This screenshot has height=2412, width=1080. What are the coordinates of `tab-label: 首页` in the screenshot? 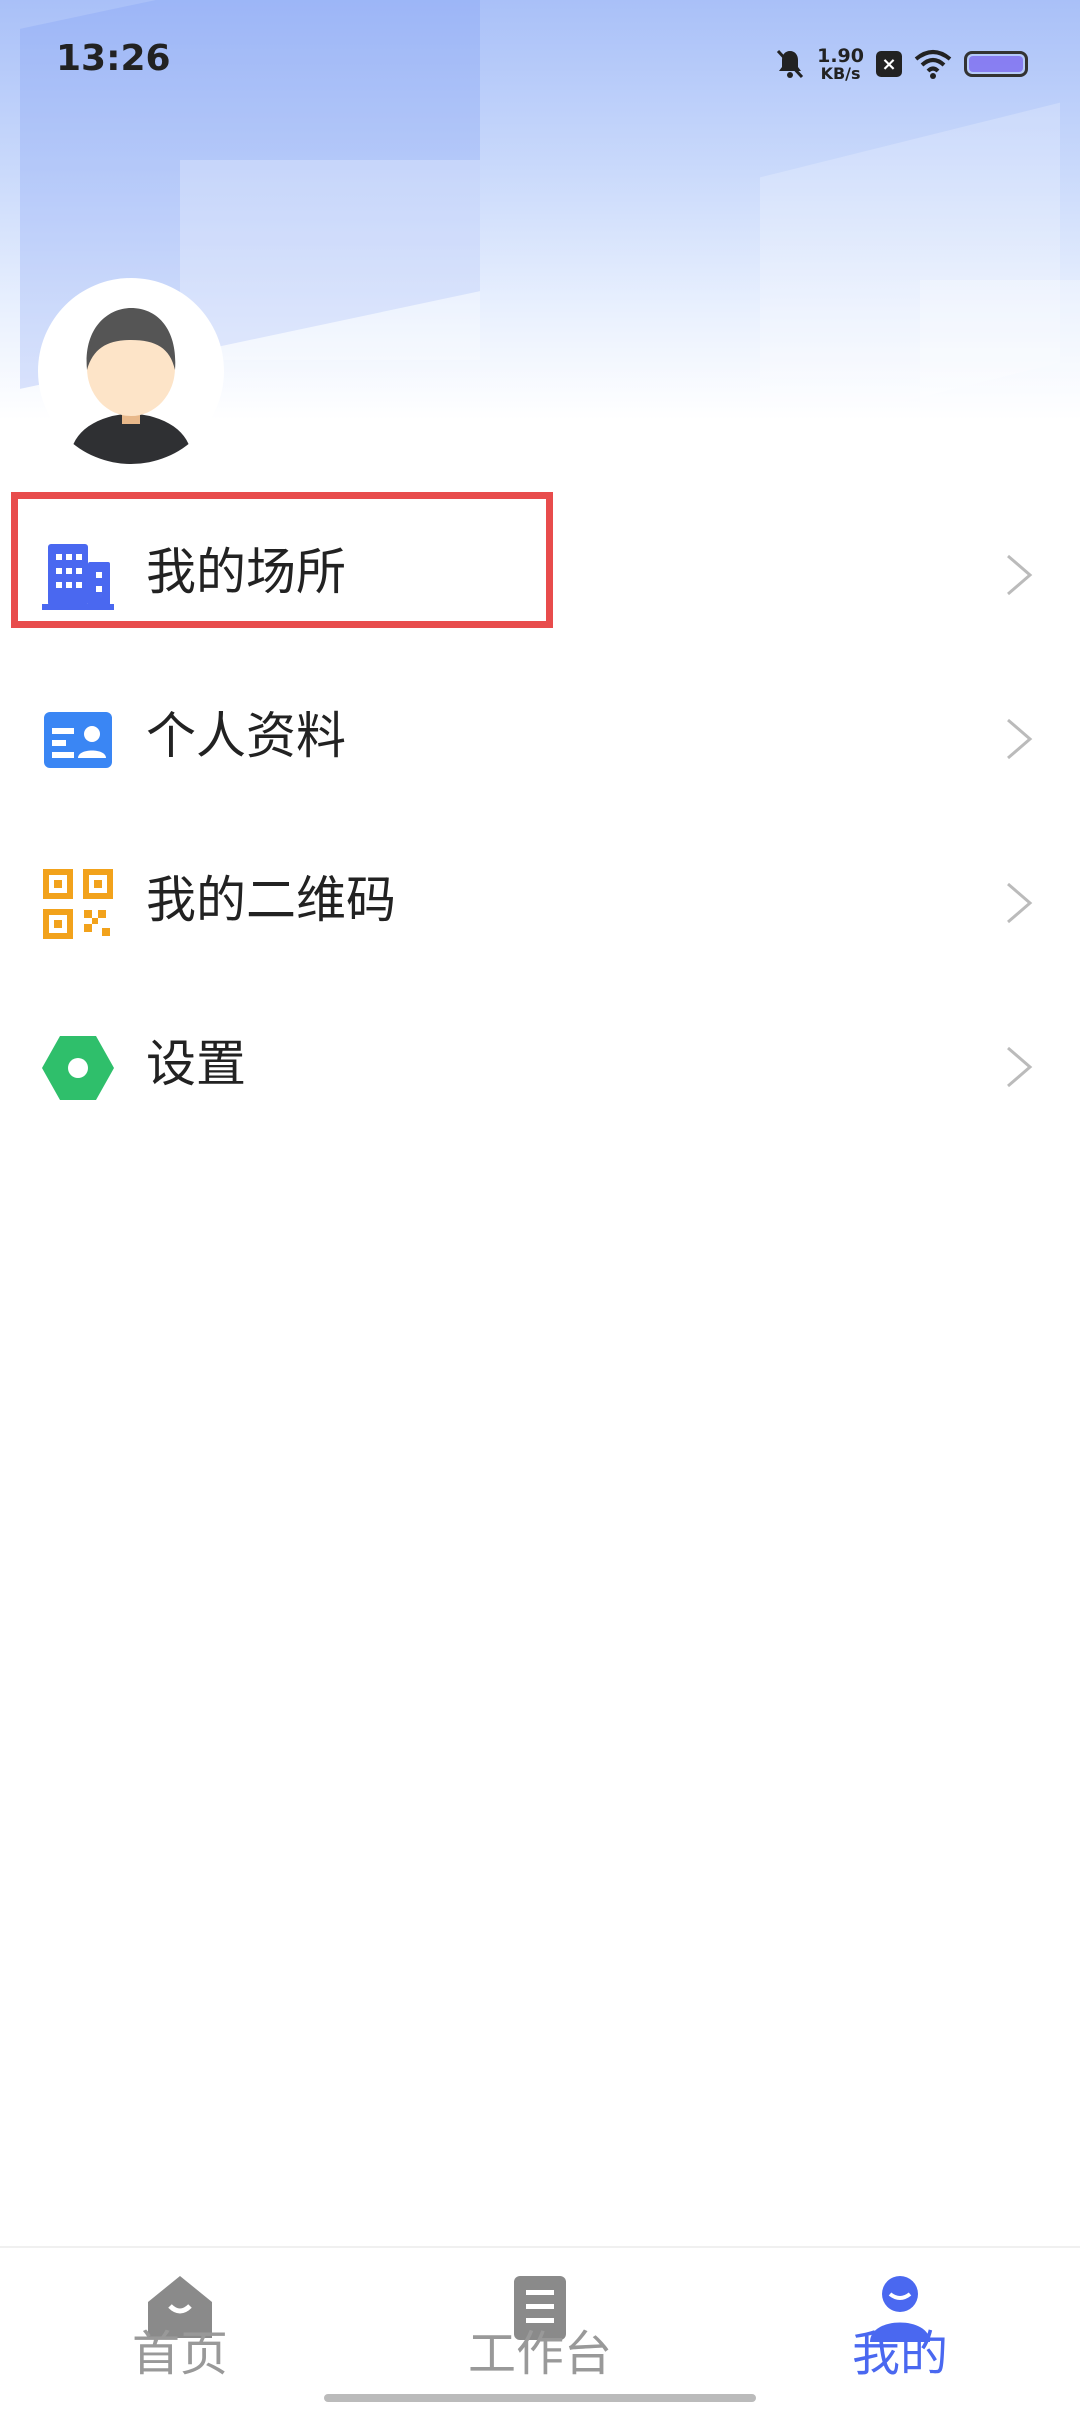 It's located at (179, 2354).